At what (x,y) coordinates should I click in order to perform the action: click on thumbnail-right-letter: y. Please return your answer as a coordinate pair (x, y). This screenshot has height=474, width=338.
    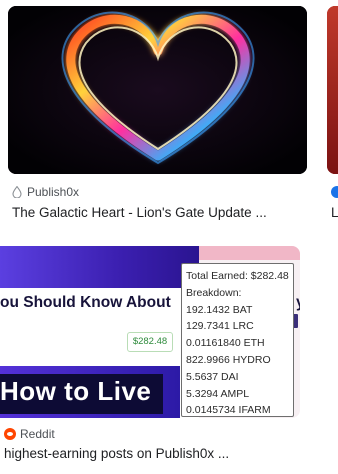
    Looking at the image, I should click on (298, 303).